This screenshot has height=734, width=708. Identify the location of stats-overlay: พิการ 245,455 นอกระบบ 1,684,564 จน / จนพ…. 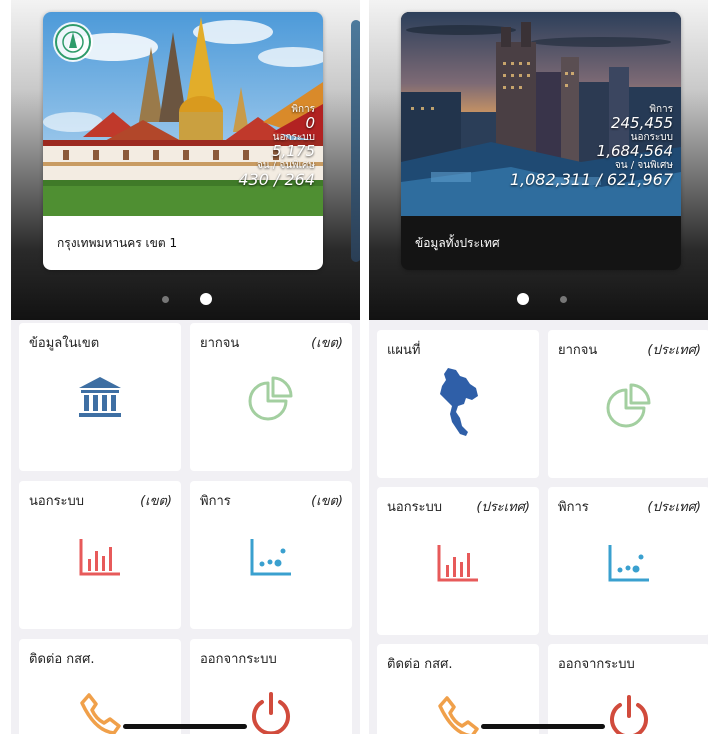
(591, 146).